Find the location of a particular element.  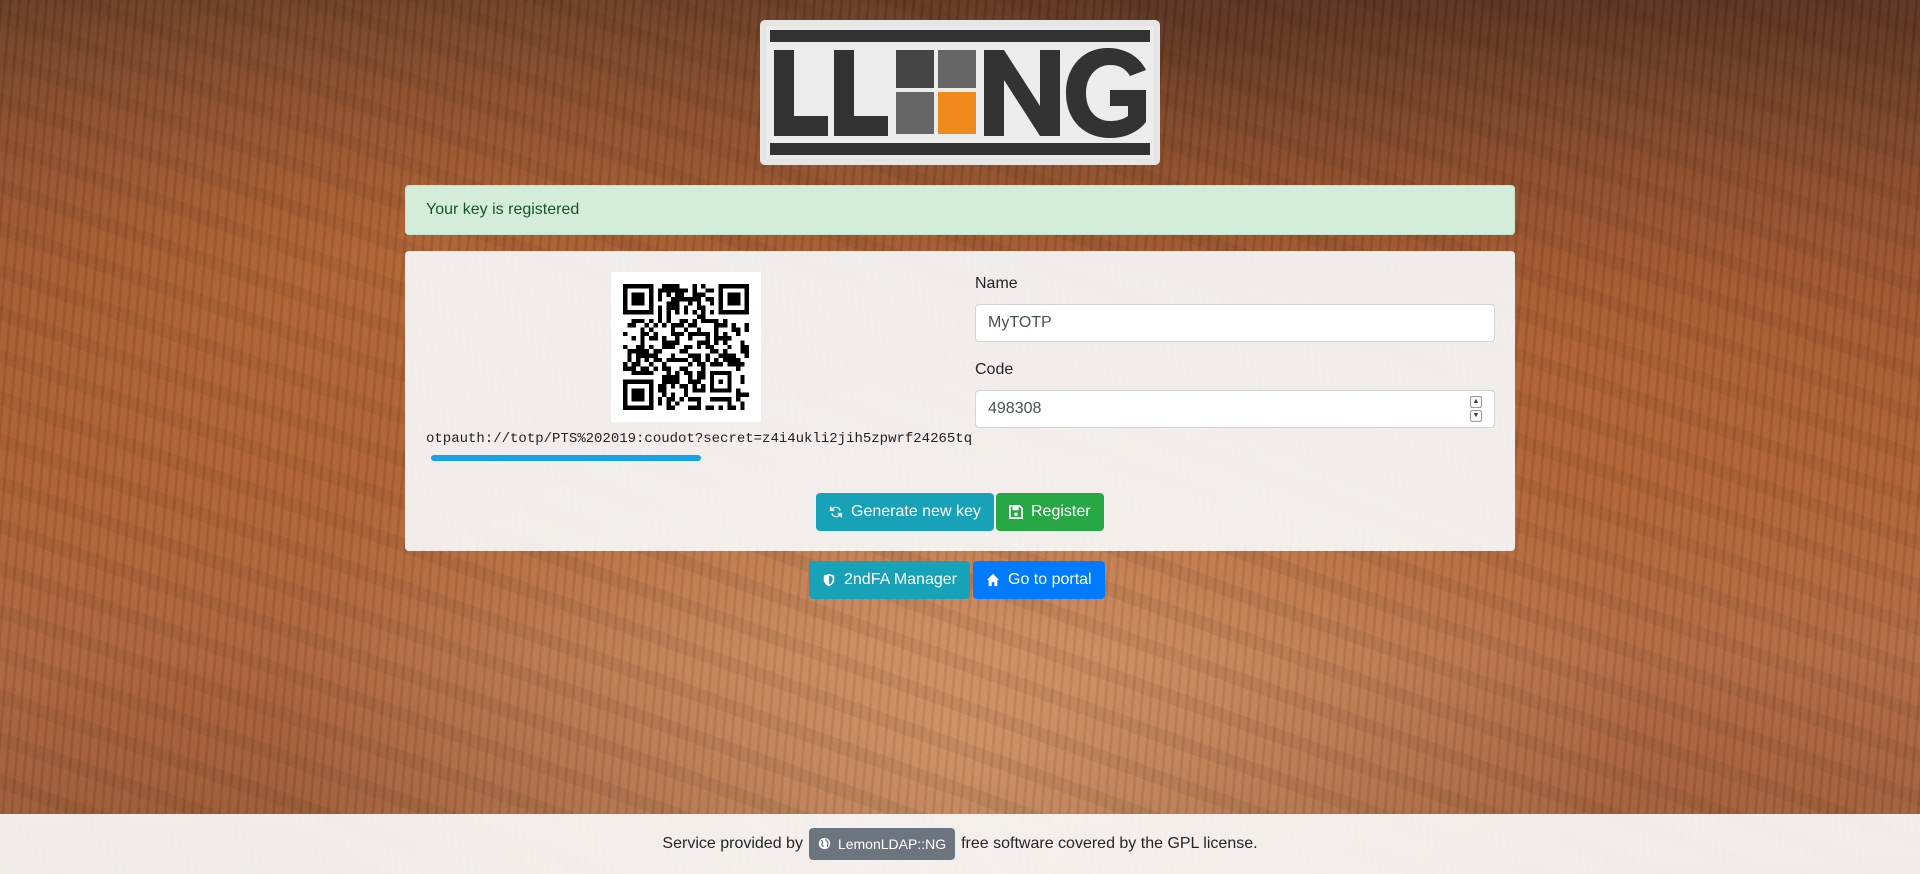

code-input: 498308 ▲ ▼ is located at coordinates (1235, 409).